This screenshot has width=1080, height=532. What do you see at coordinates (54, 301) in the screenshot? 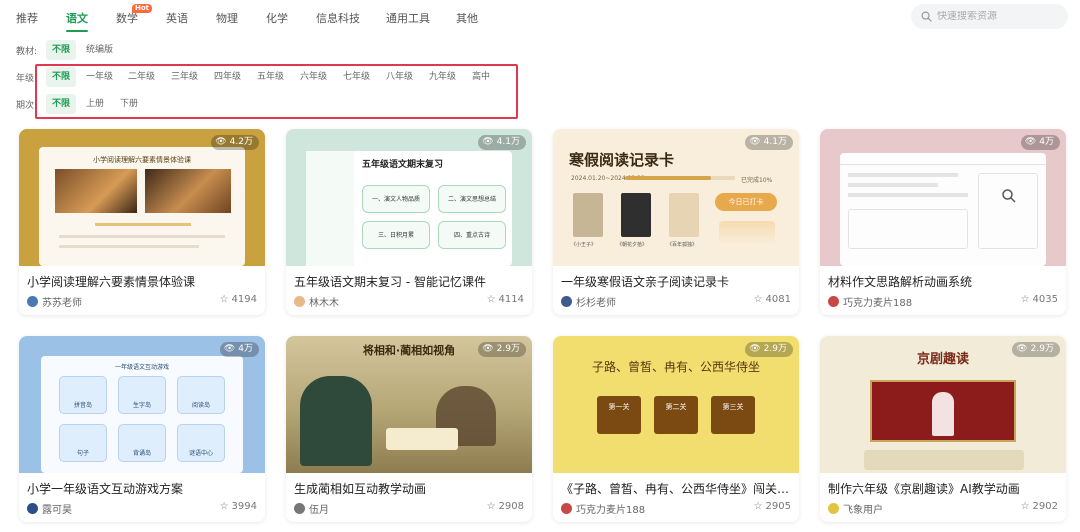
I see `card-author: 苏苏老师` at bounding box center [54, 301].